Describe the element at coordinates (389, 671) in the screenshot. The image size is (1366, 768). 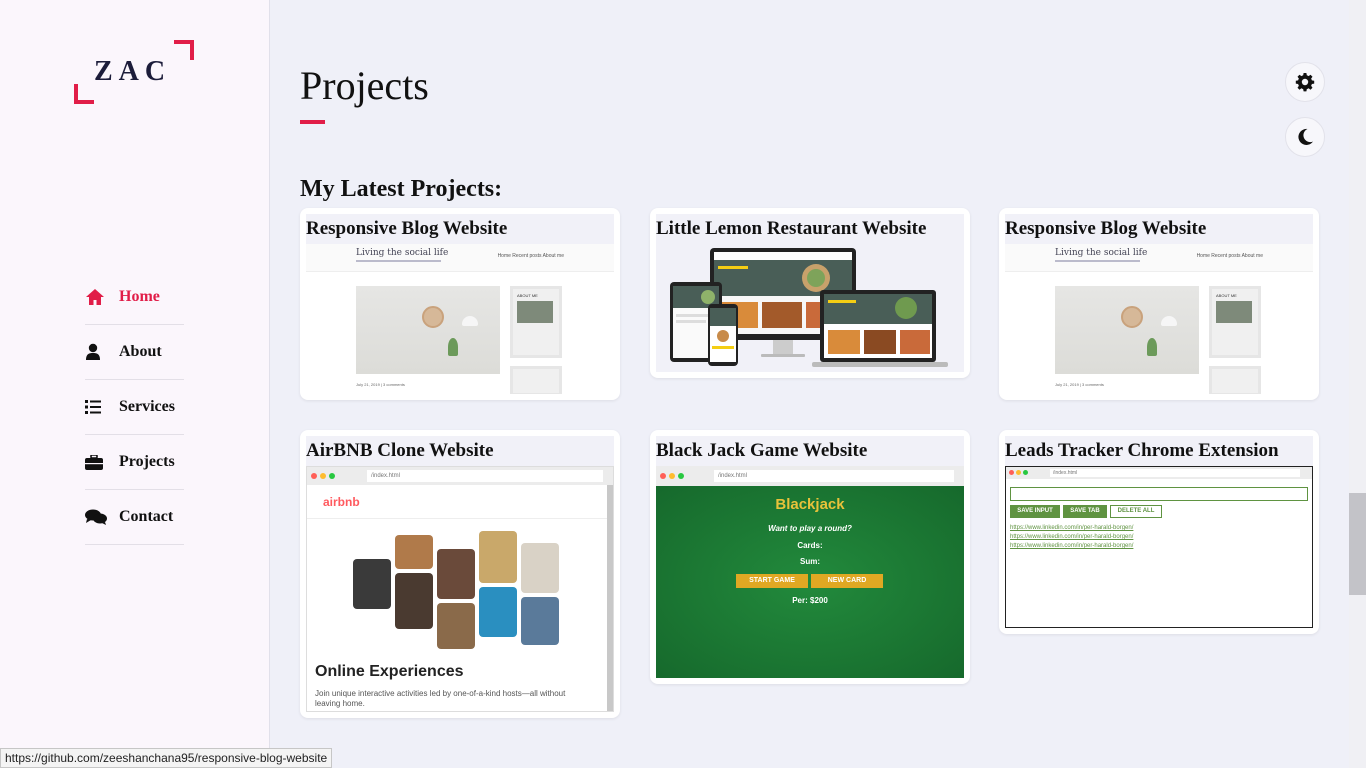
I see `airbnb-headline: Online Experiences` at that location.